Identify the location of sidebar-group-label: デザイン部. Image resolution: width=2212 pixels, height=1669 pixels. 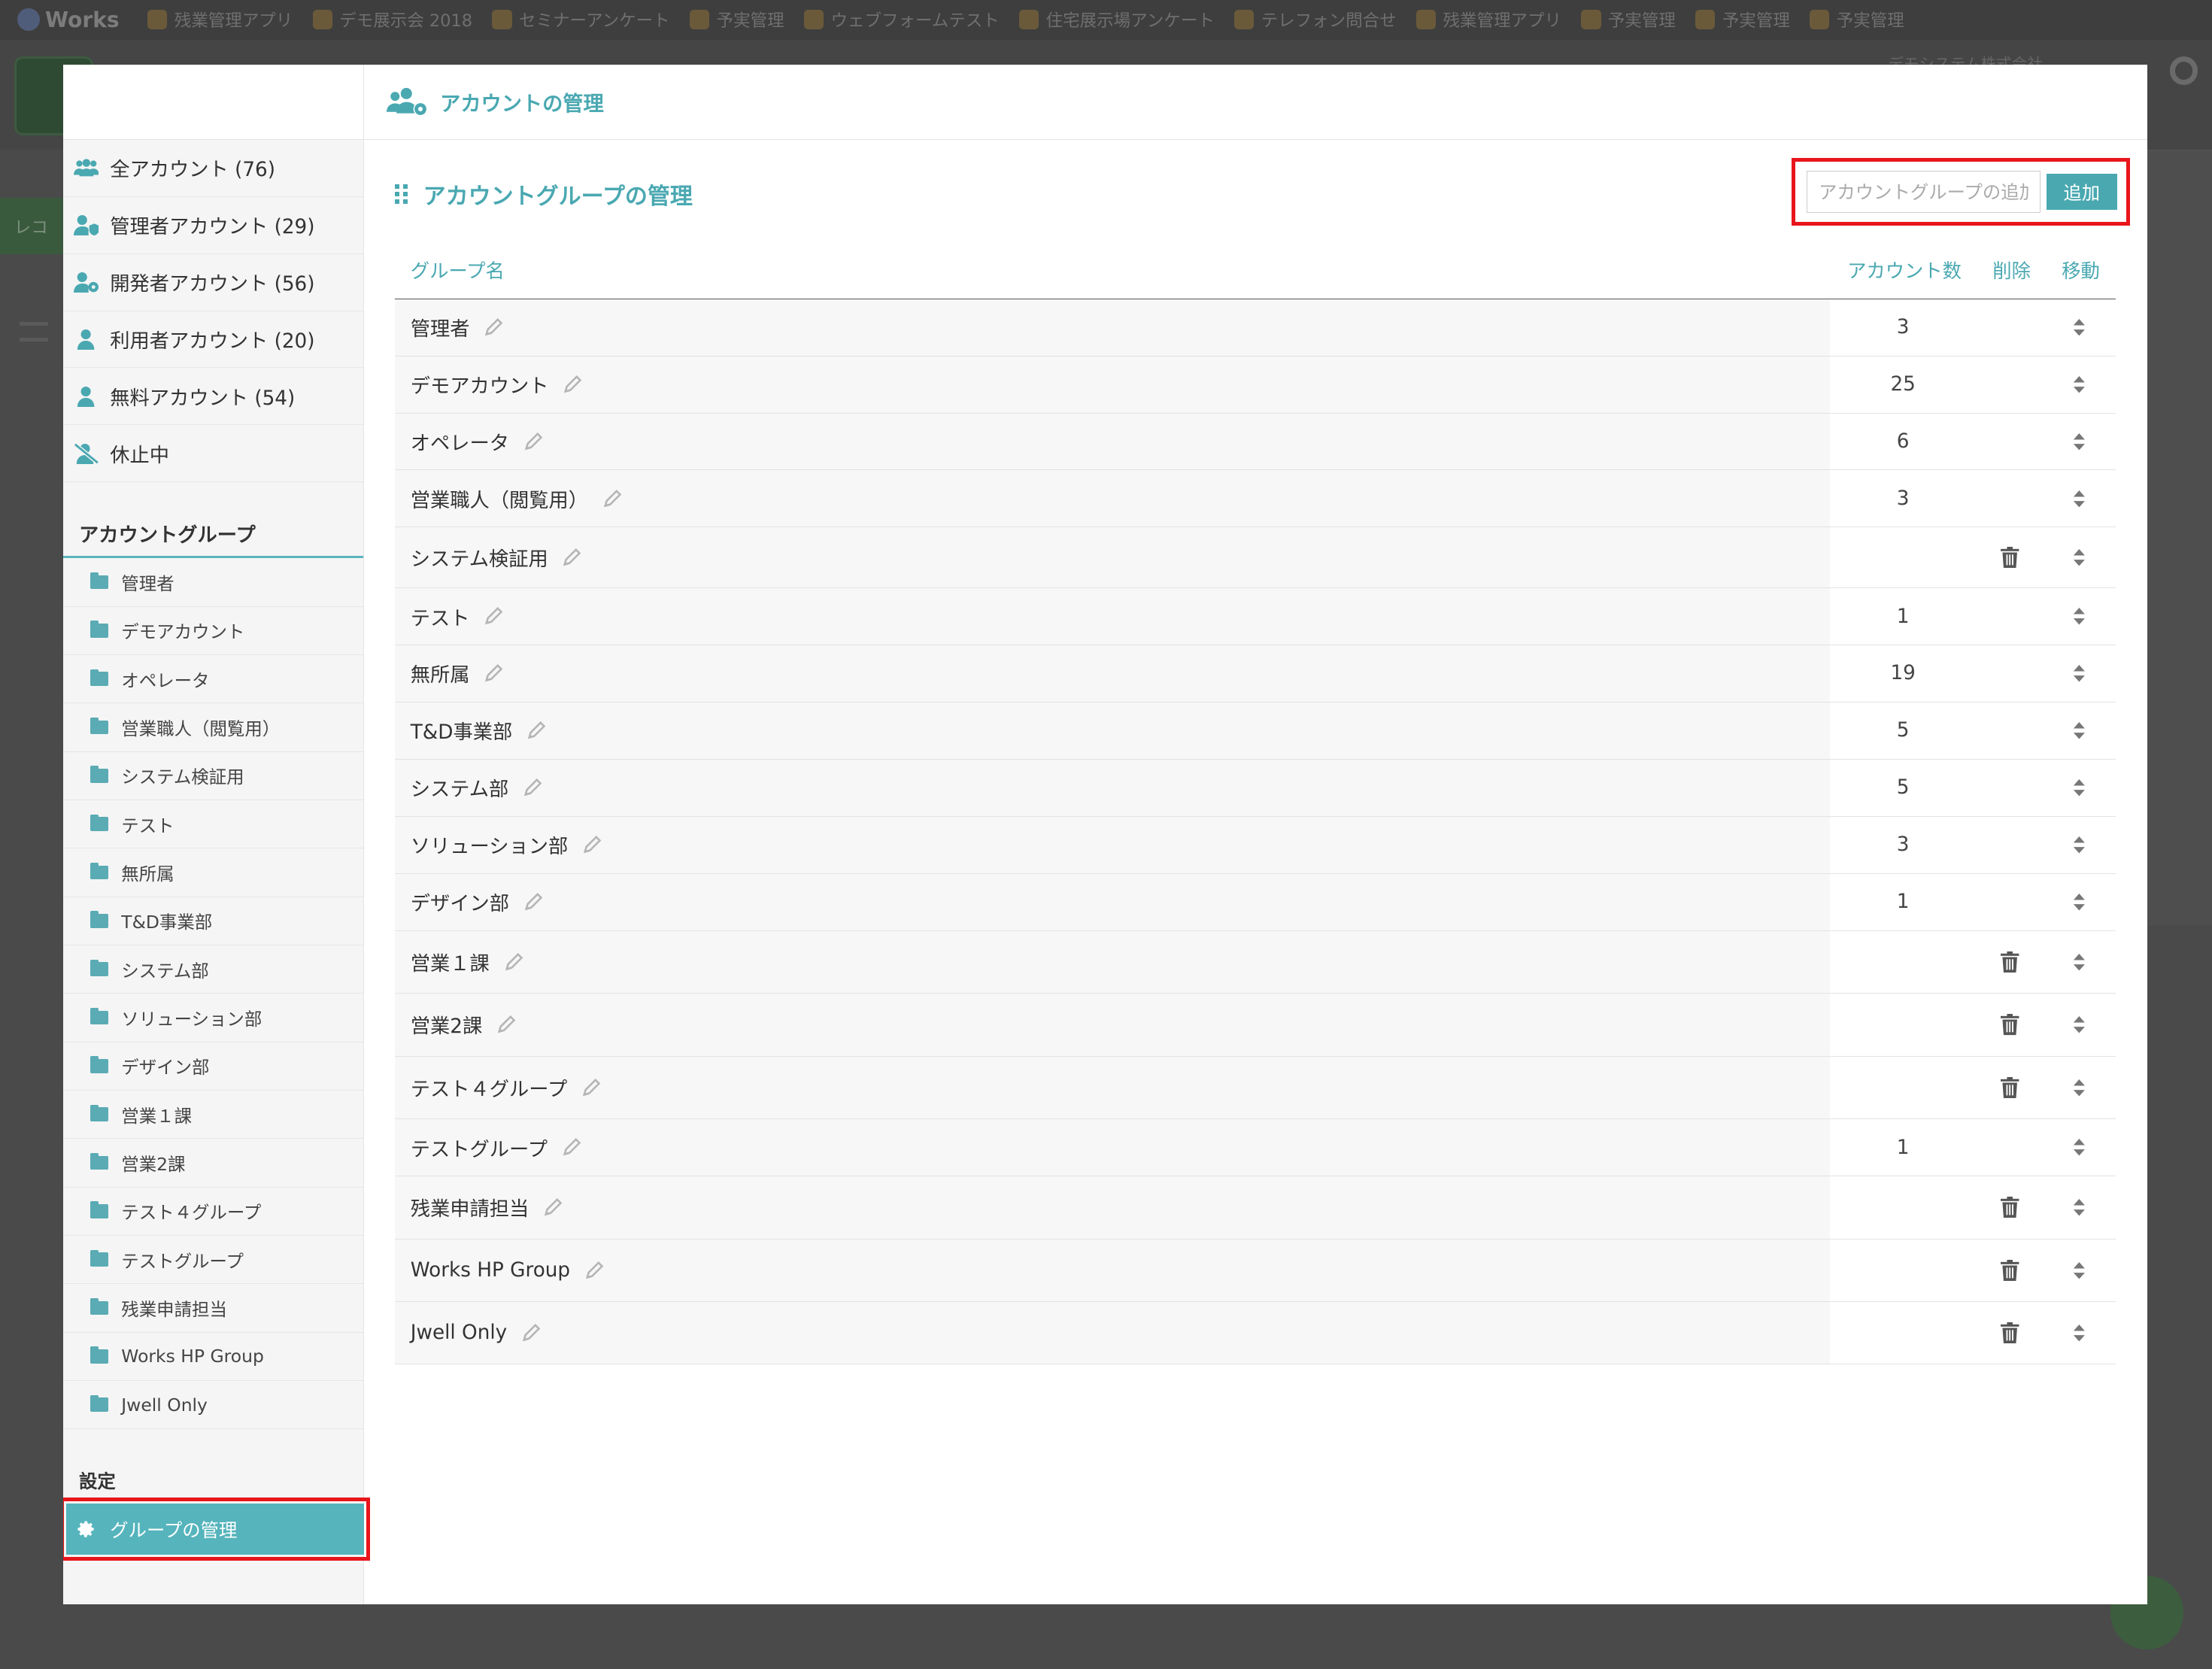
(165, 1068).